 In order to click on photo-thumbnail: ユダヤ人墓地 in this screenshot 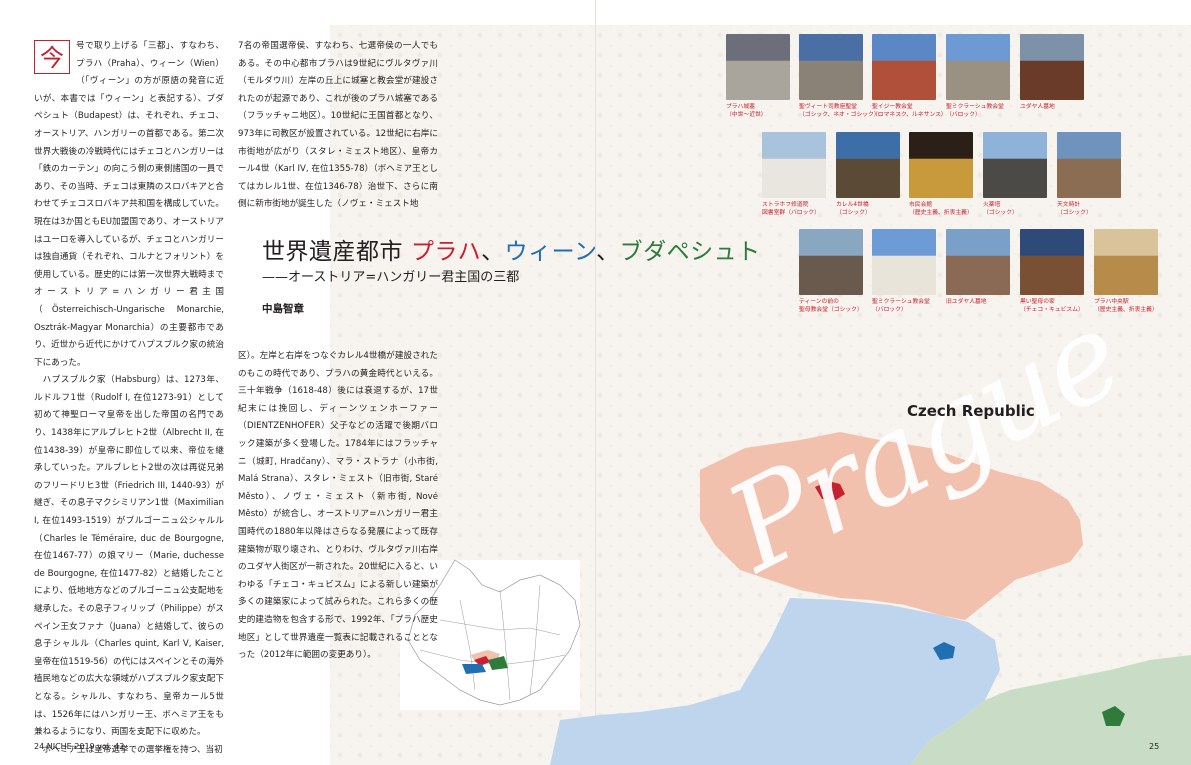, I will do `click(1052, 72)`.